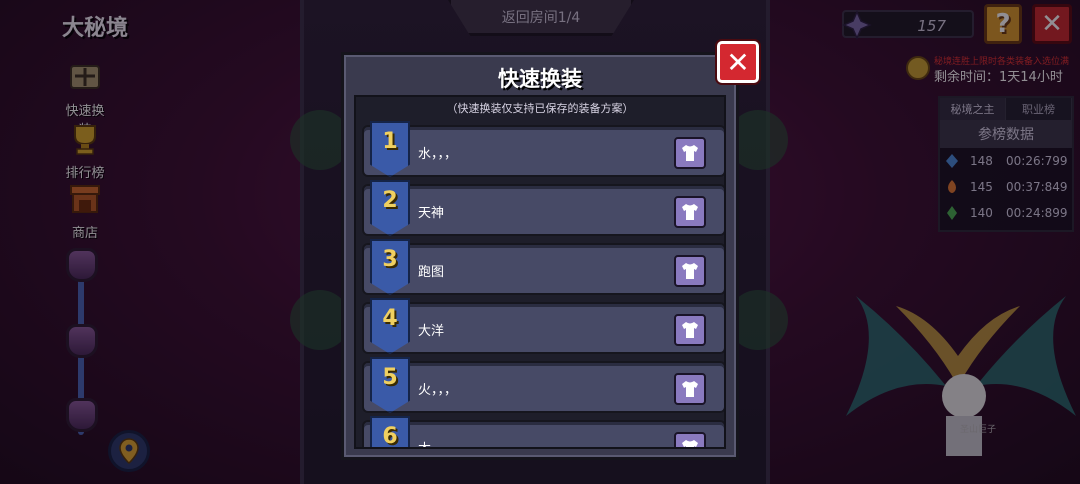 The image size is (1080, 484). What do you see at coordinates (543, 208) in the screenshot?
I see `loadout-slot: 2 天神` at bounding box center [543, 208].